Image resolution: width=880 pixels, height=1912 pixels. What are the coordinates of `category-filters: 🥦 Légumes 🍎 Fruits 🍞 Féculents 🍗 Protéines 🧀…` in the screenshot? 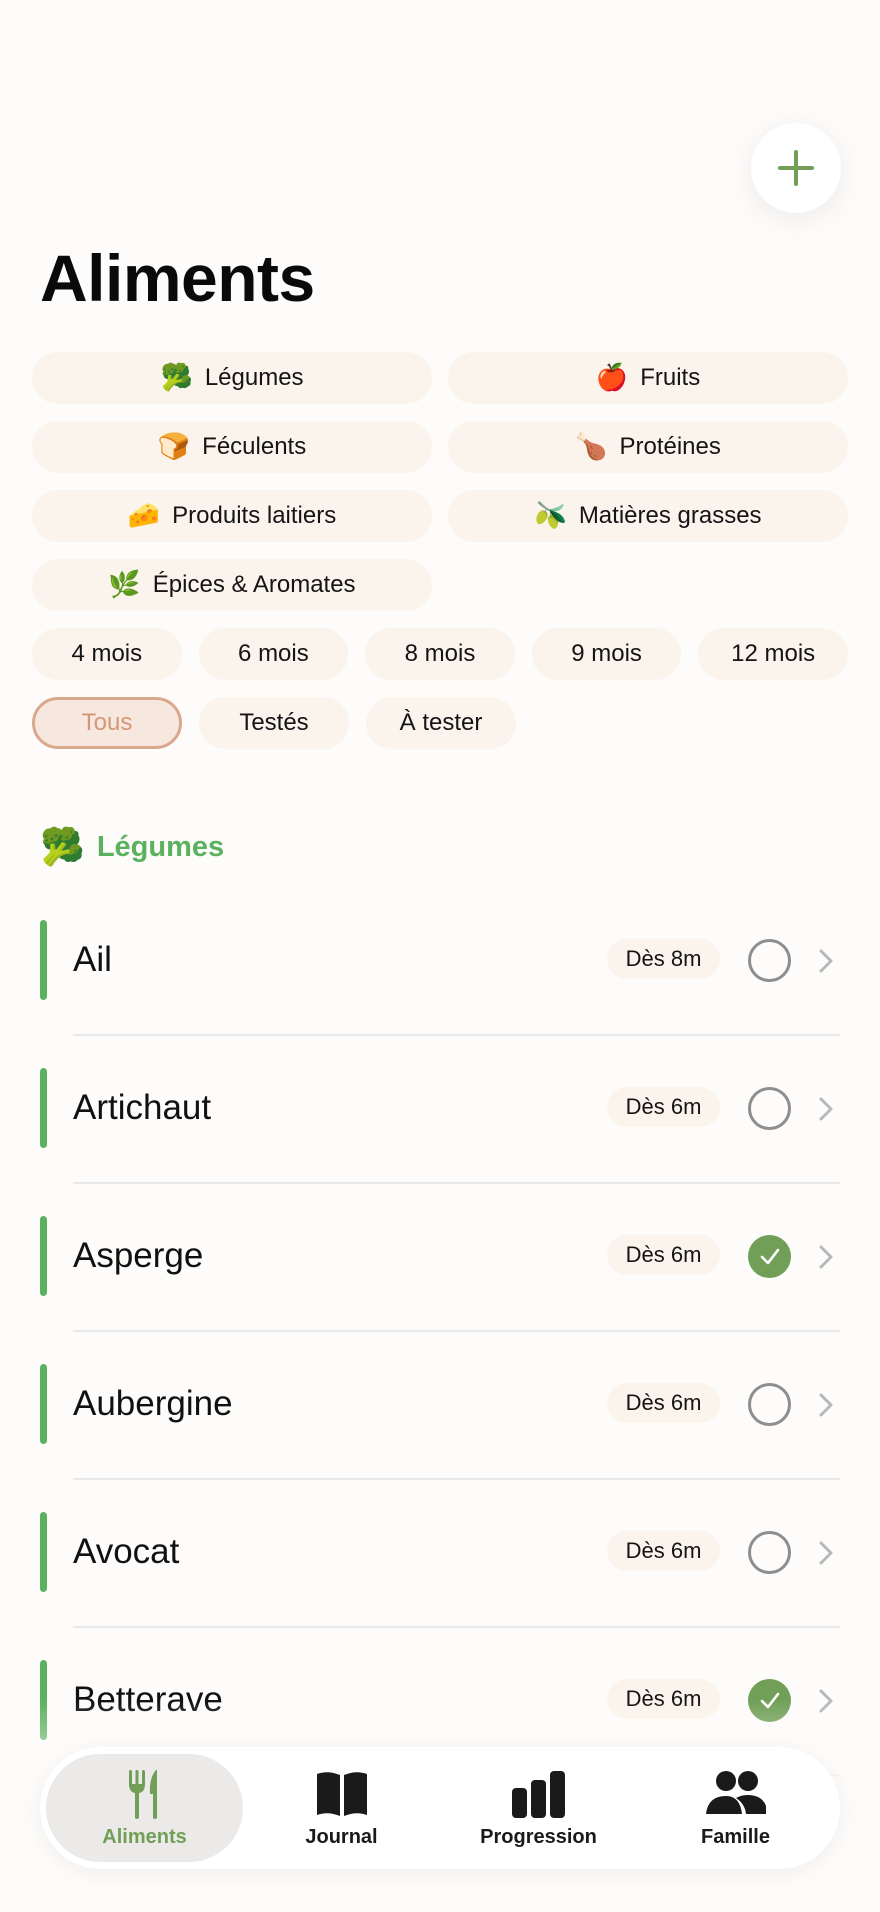 It's located at (440, 481).